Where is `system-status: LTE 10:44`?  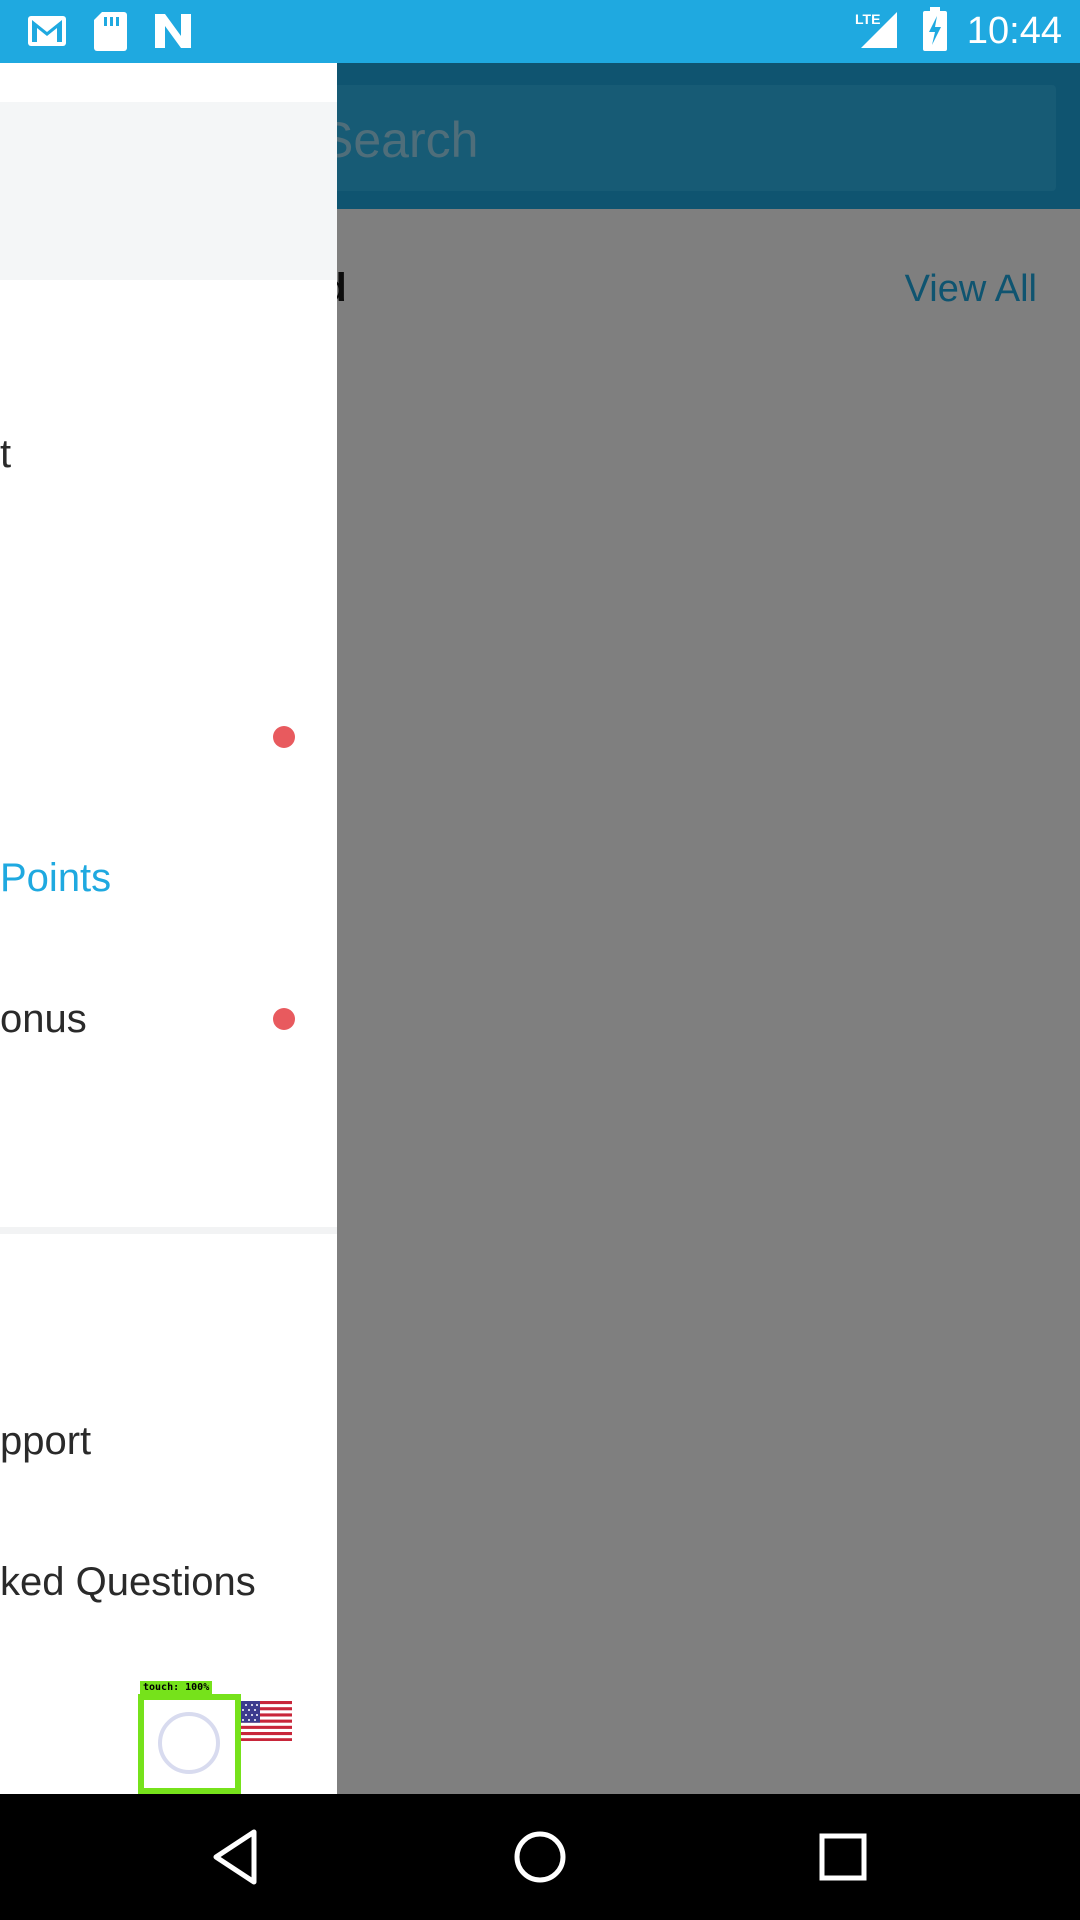
system-status: LTE 10:44 is located at coordinates (957, 31).